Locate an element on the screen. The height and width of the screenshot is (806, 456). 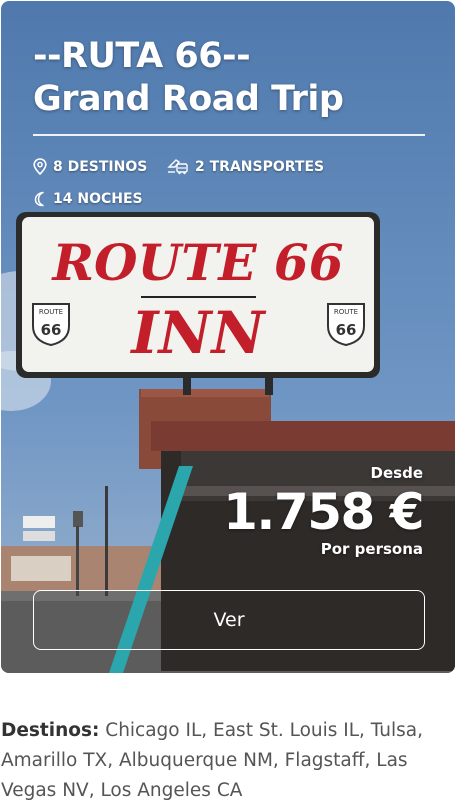
trip-title-line2: Grand Road Trip is located at coordinates (188, 99).